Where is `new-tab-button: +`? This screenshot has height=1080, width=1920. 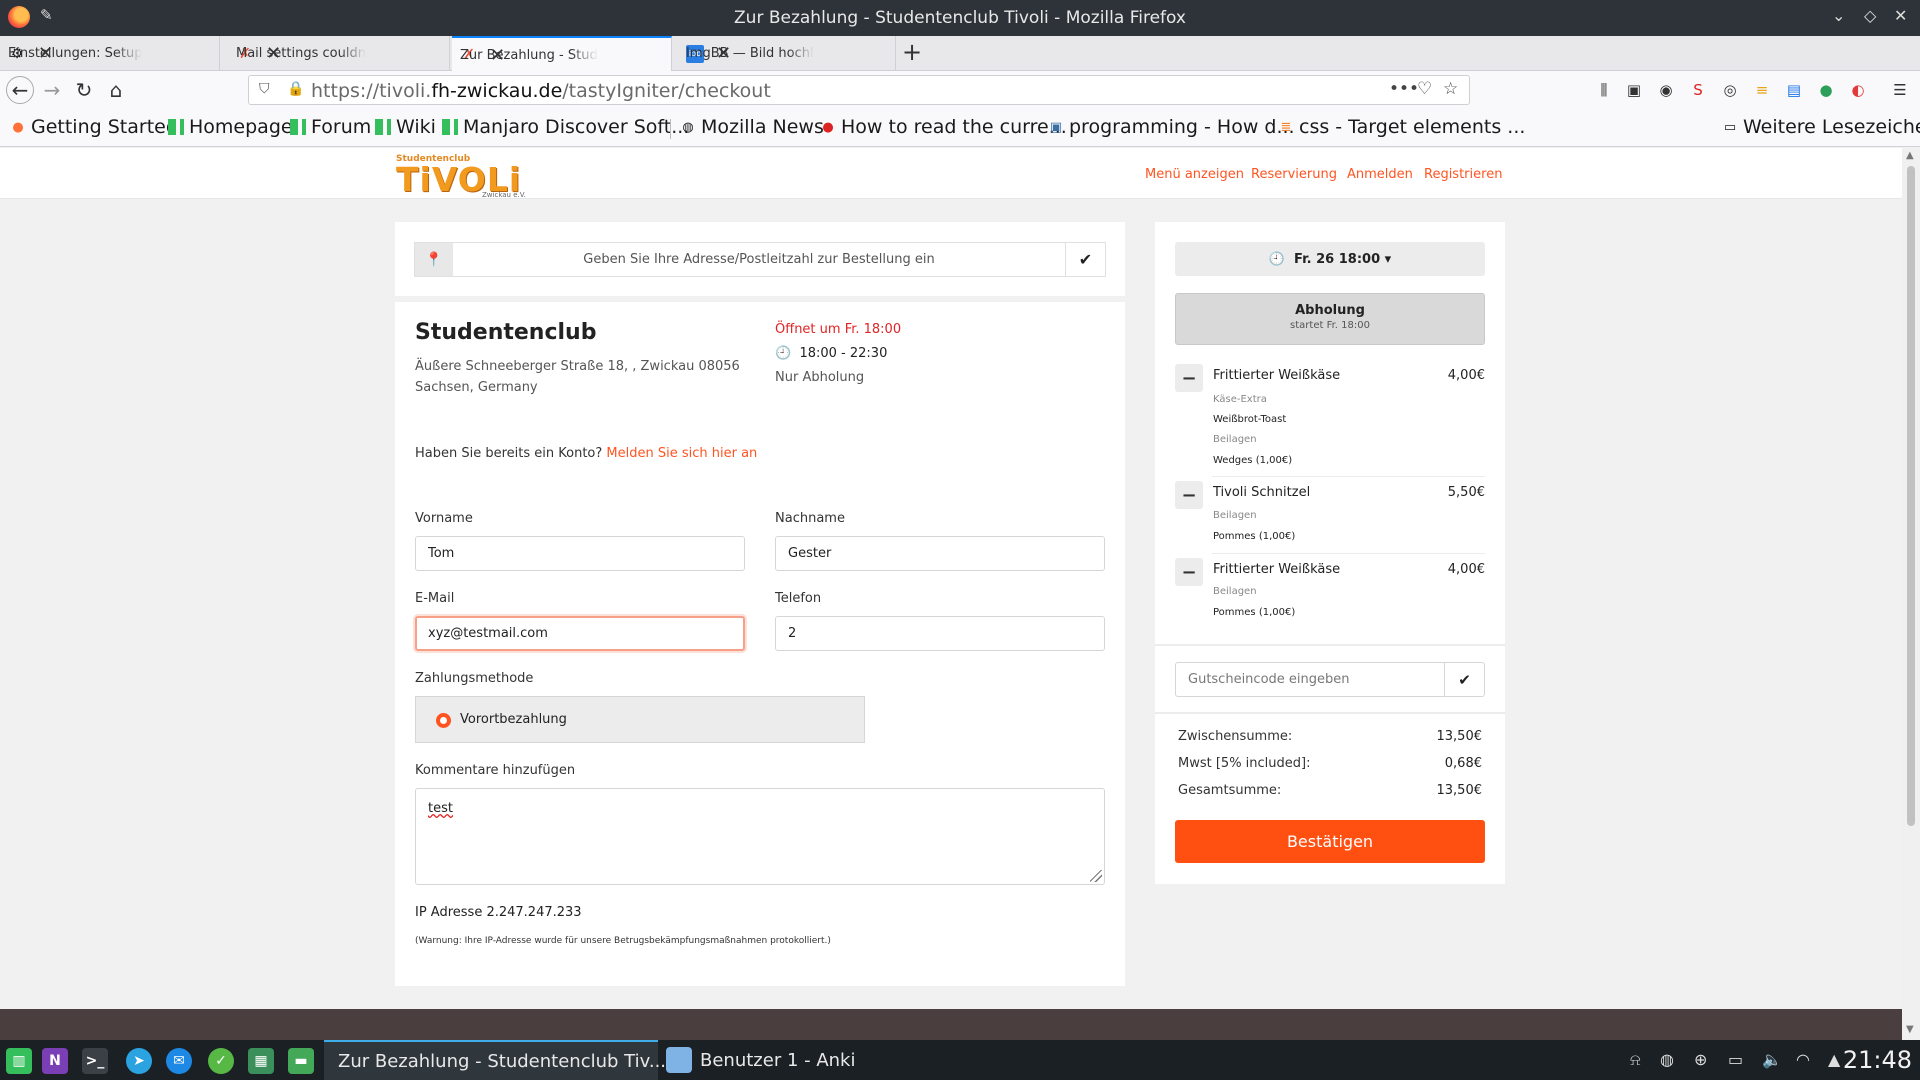
new-tab-button: + is located at coordinates (912, 52).